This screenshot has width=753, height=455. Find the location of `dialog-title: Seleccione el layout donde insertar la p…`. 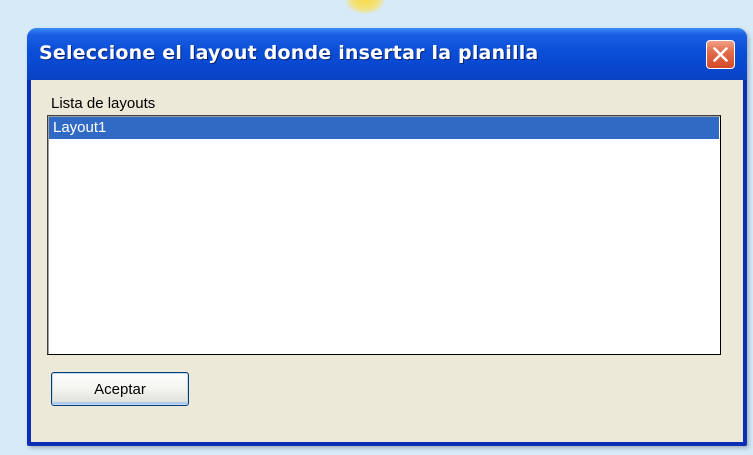

dialog-title: Seleccione el layout donde insertar la p… is located at coordinates (289, 53).